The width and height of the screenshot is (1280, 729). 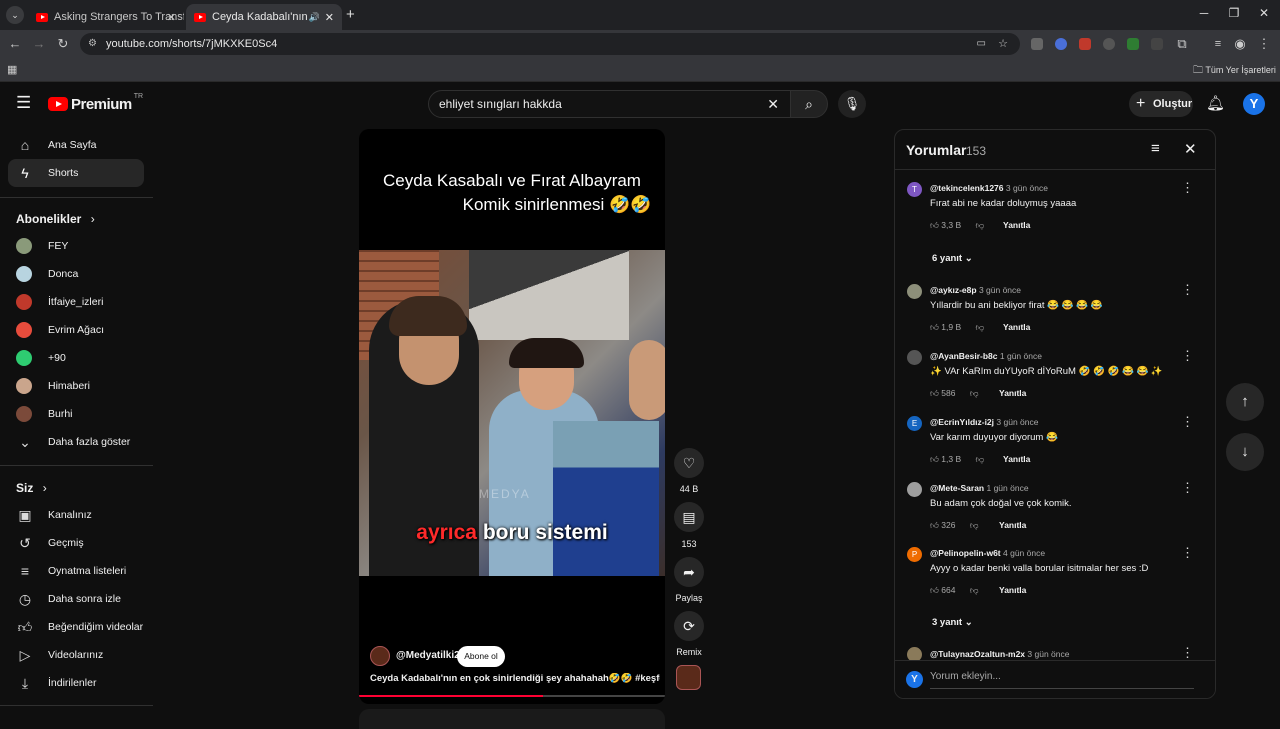 I want to click on sidebar-item-shorts: ϟ Shorts, so click(x=76, y=173).